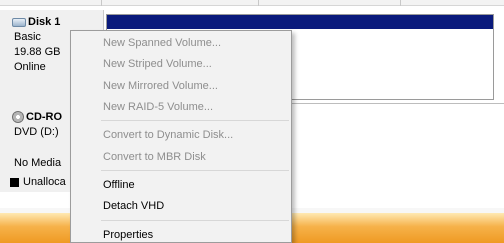  Describe the element at coordinates (30, 67) in the screenshot. I see `disk-status: Online` at that location.